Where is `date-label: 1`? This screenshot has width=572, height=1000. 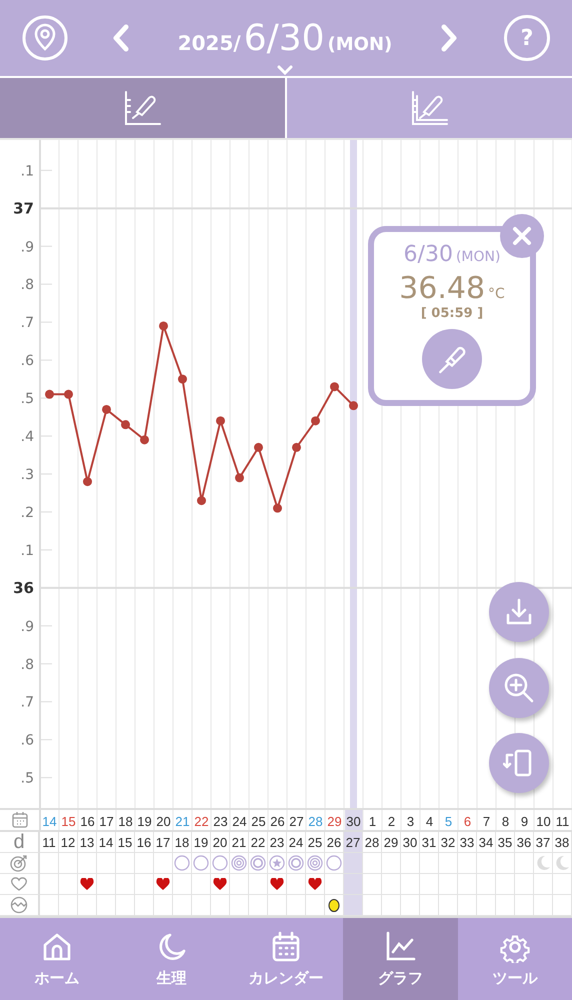 date-label: 1 is located at coordinates (372, 821).